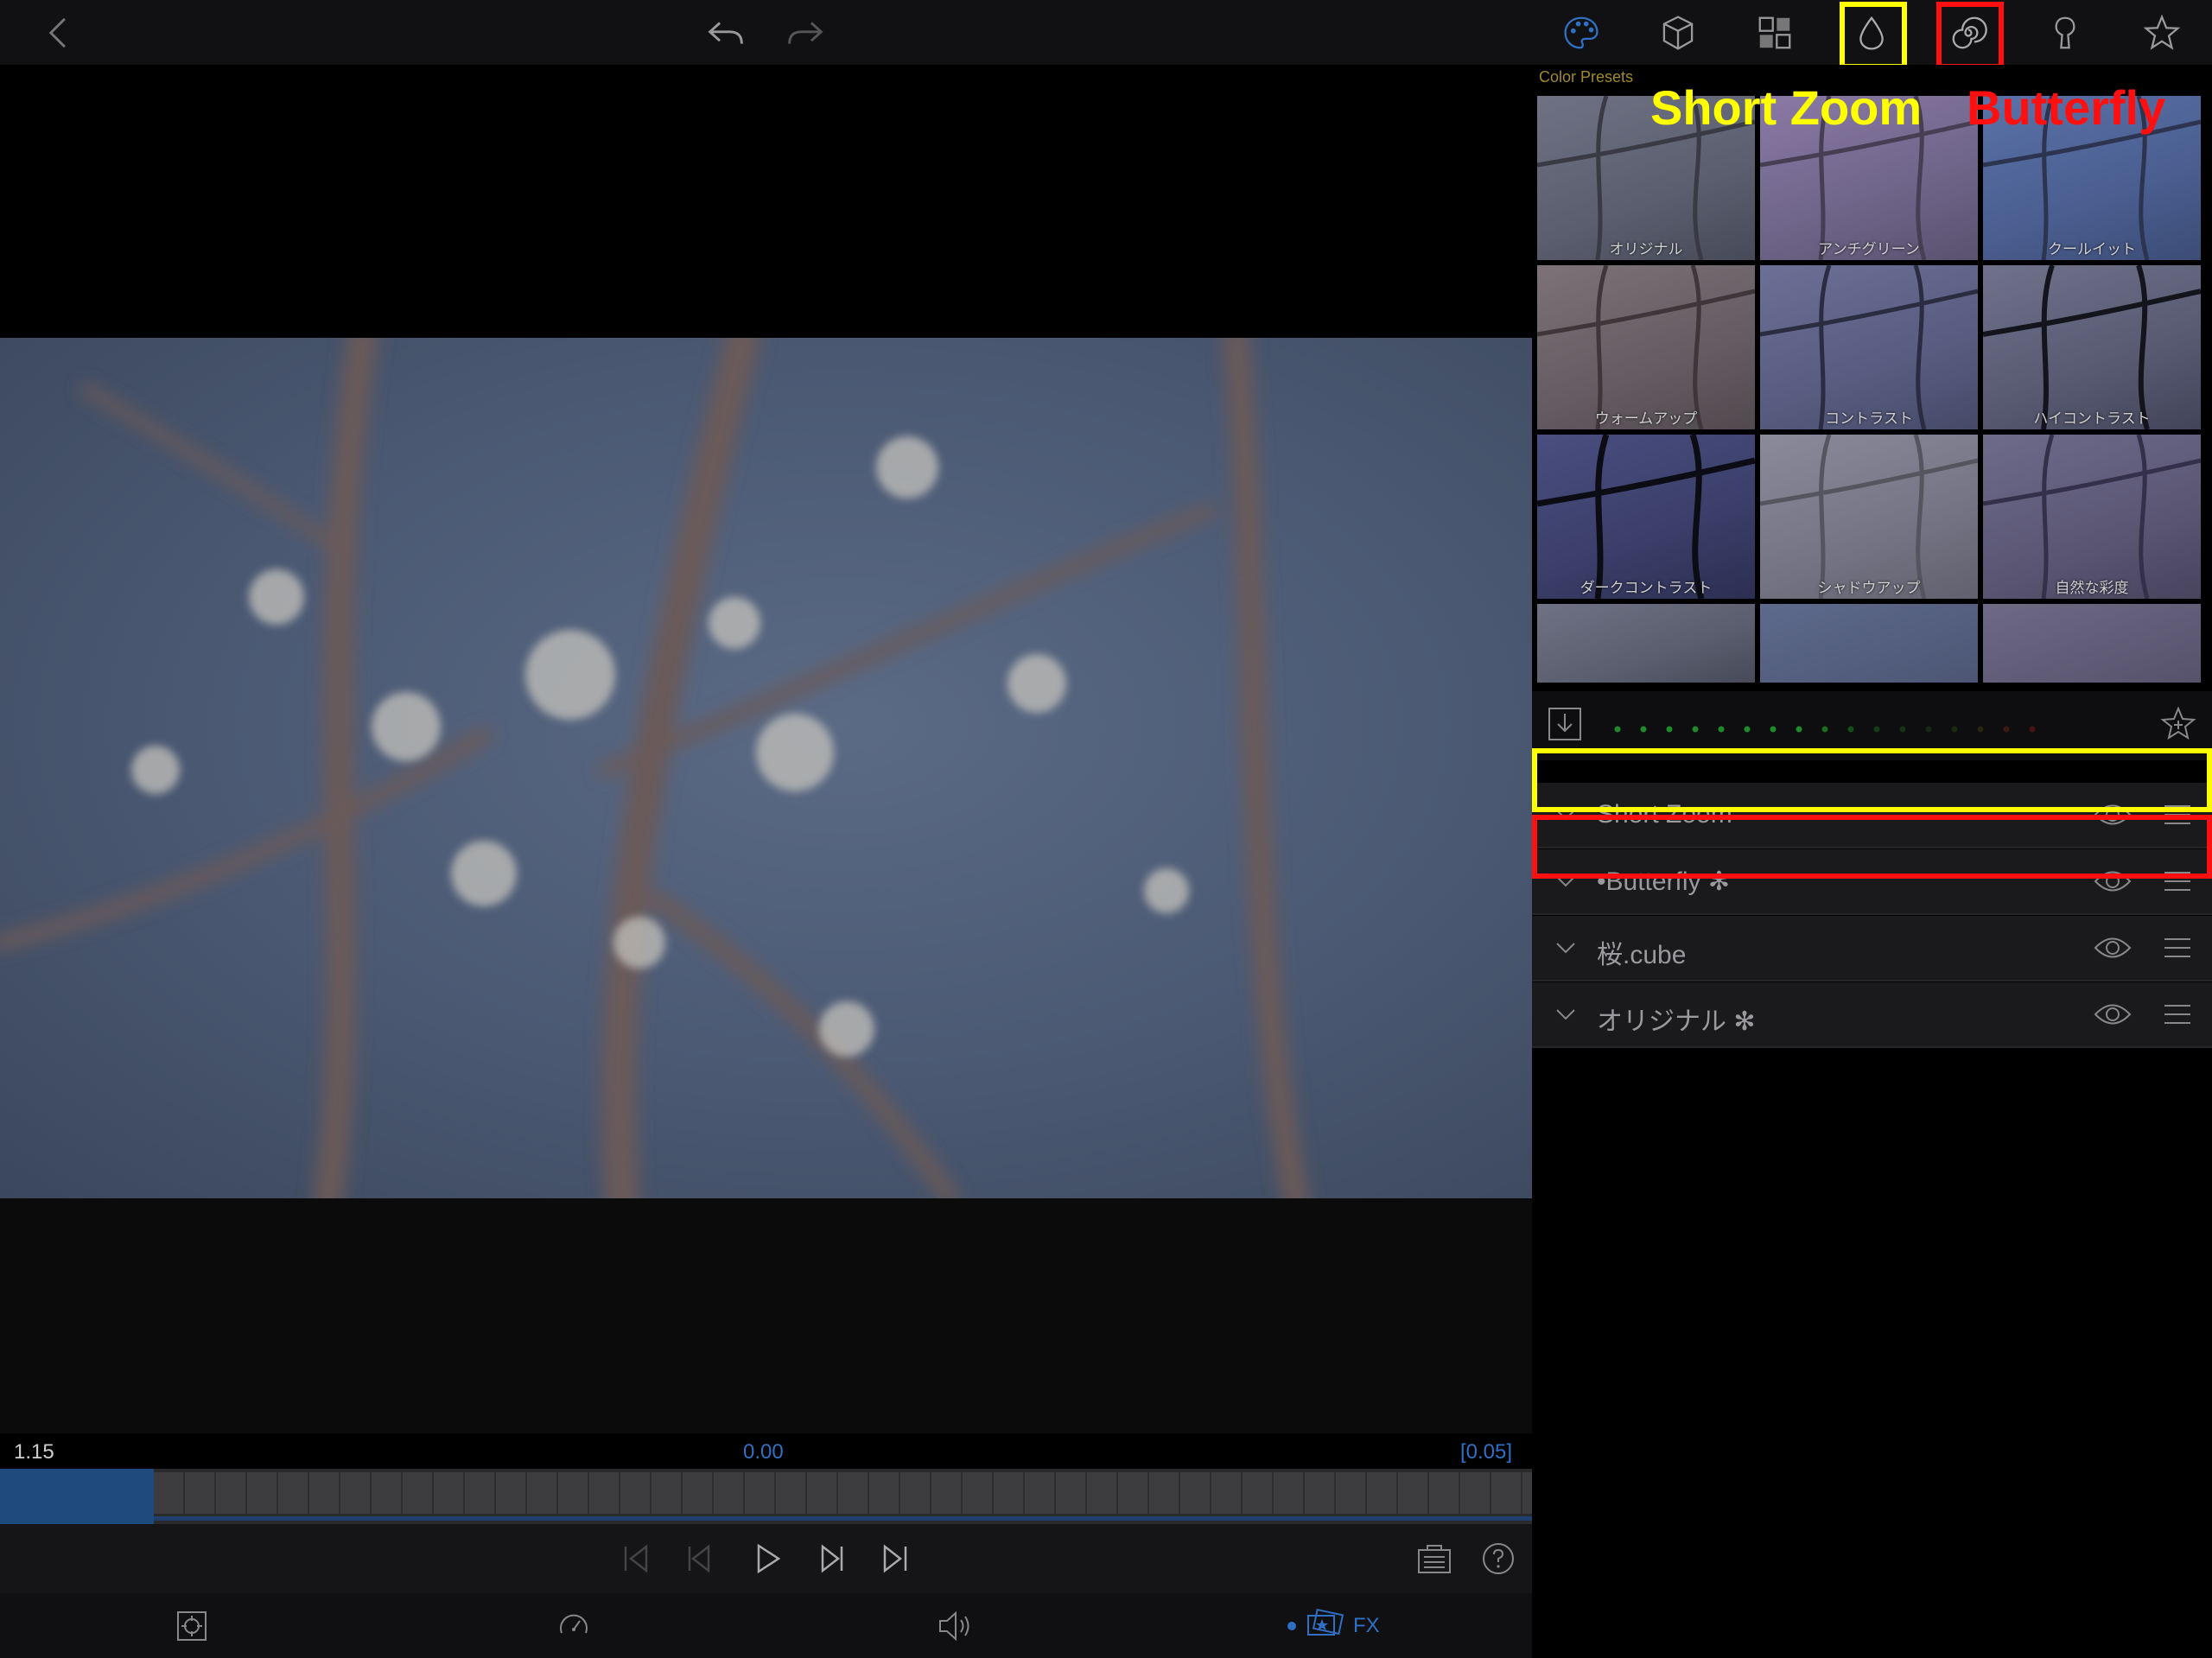 This screenshot has width=2212, height=1658. I want to click on step-back-icon, so click(699, 1558).